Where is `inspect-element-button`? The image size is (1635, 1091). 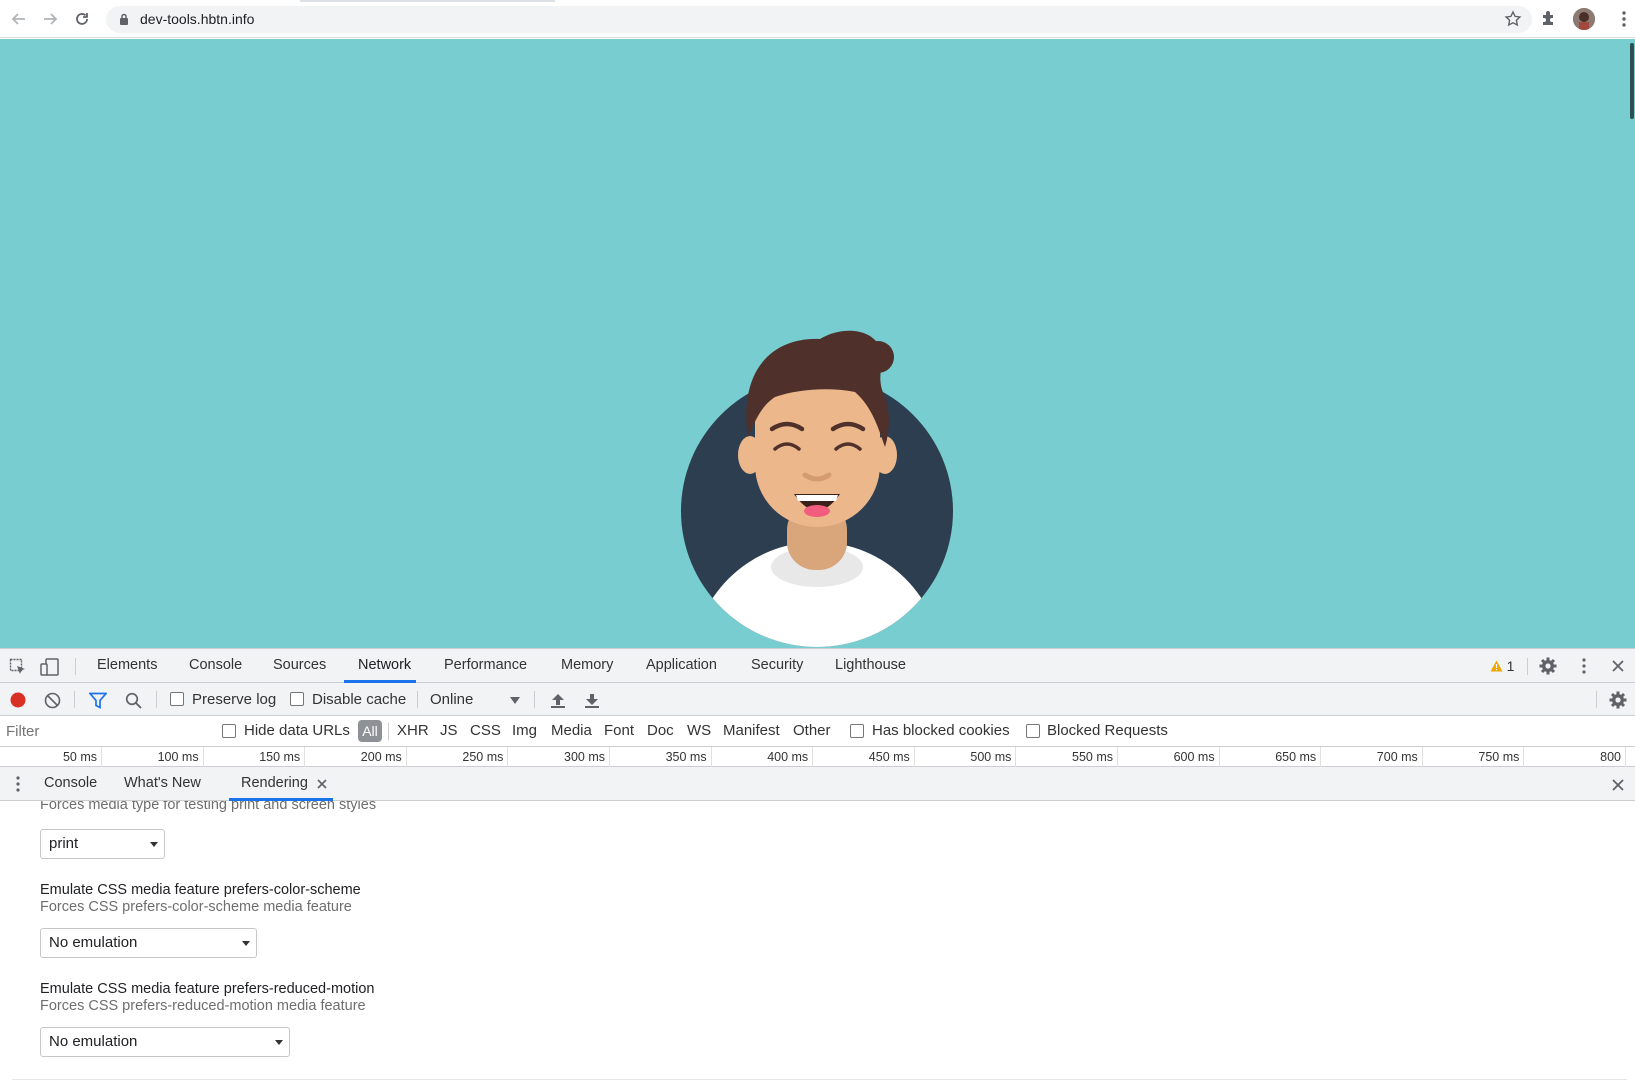 inspect-element-button is located at coordinates (18, 667).